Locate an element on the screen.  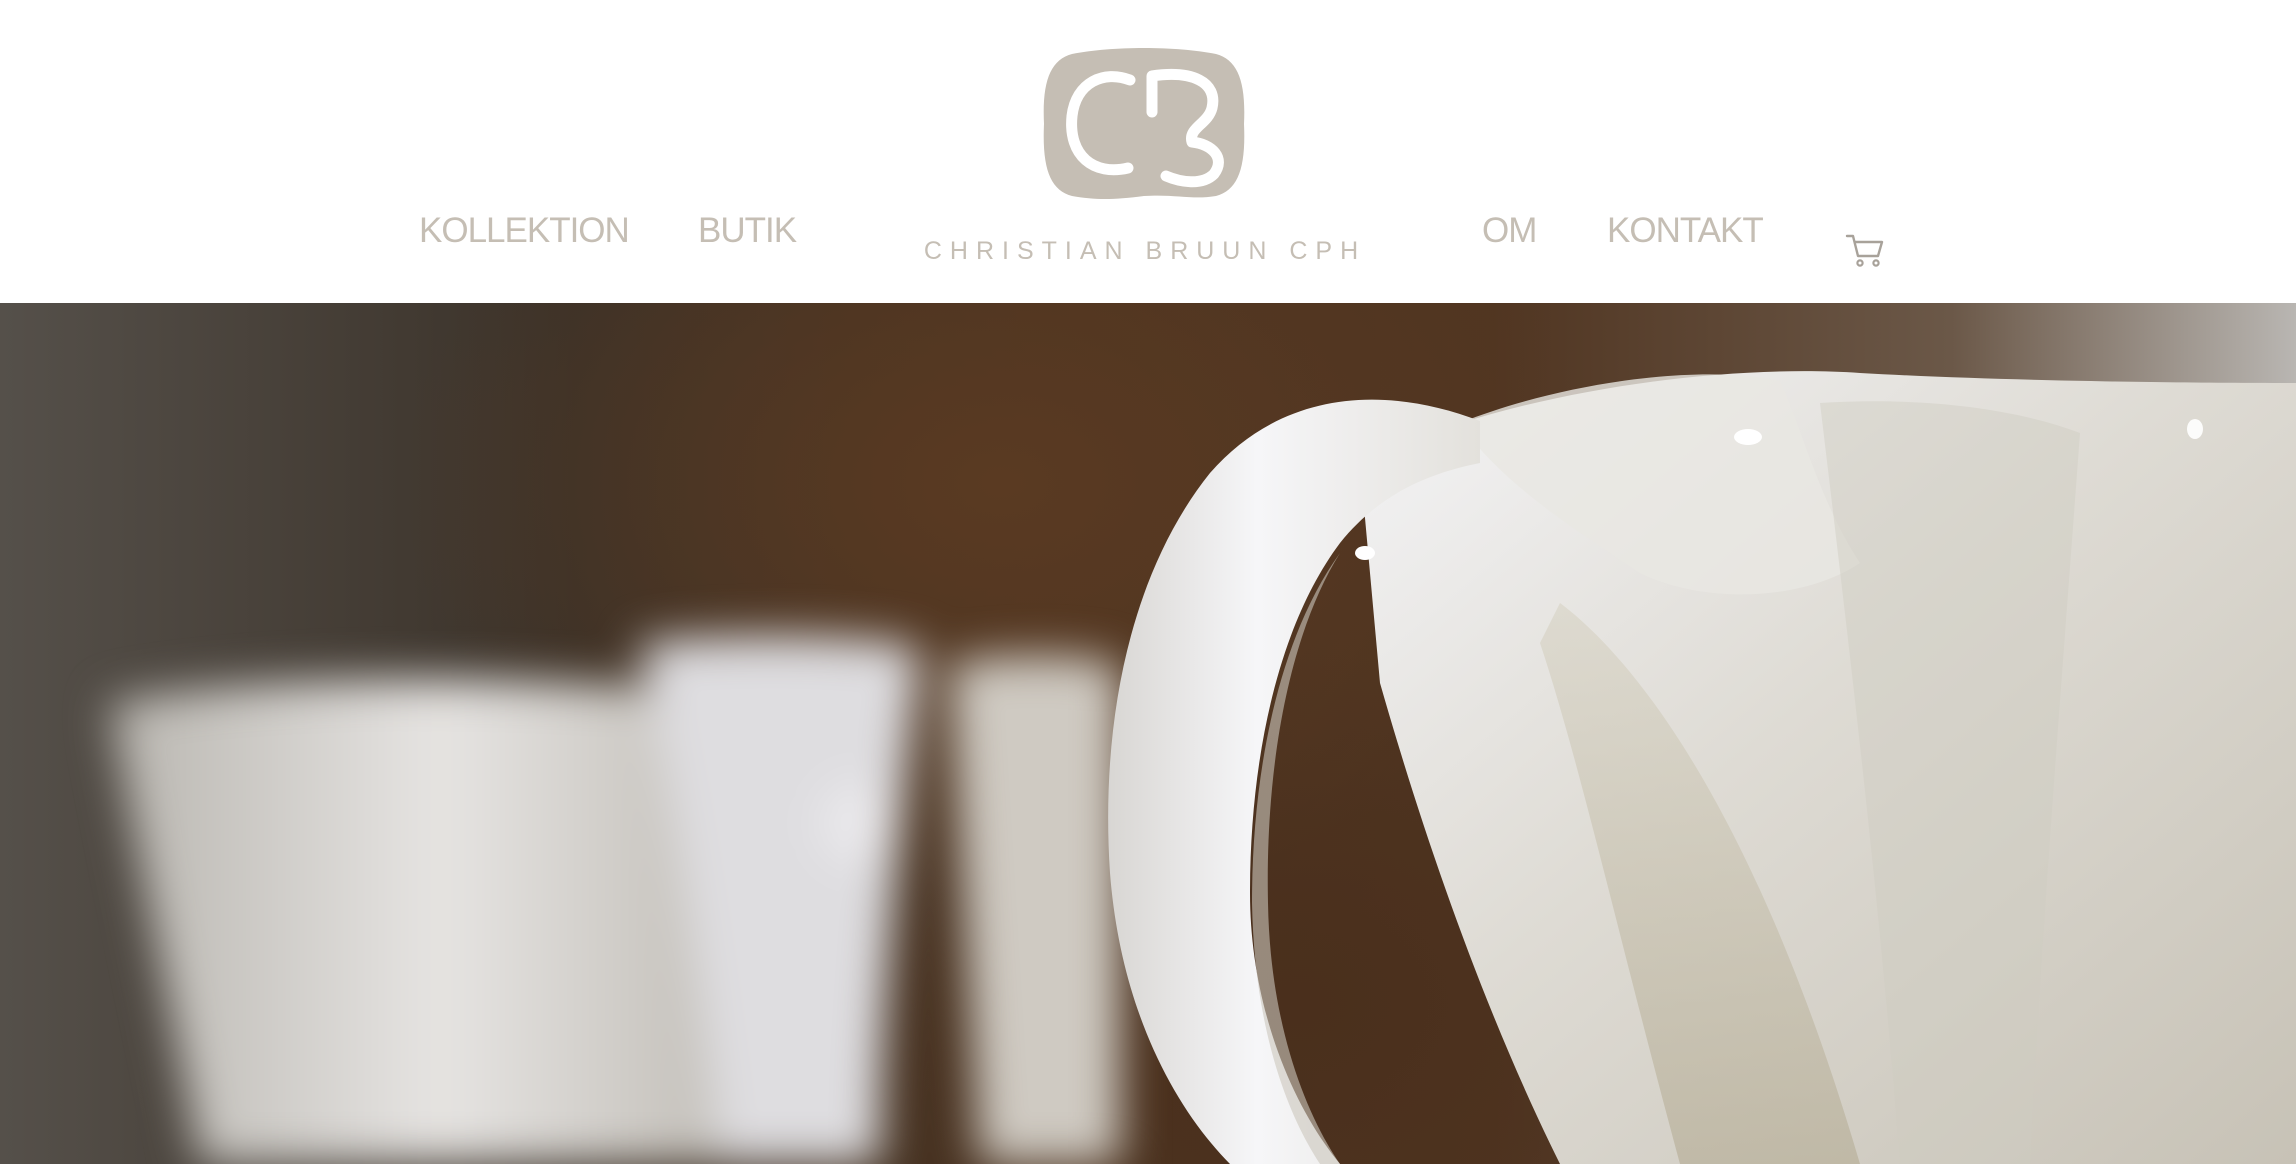
shopping-cart-icon is located at coordinates (1865, 250).